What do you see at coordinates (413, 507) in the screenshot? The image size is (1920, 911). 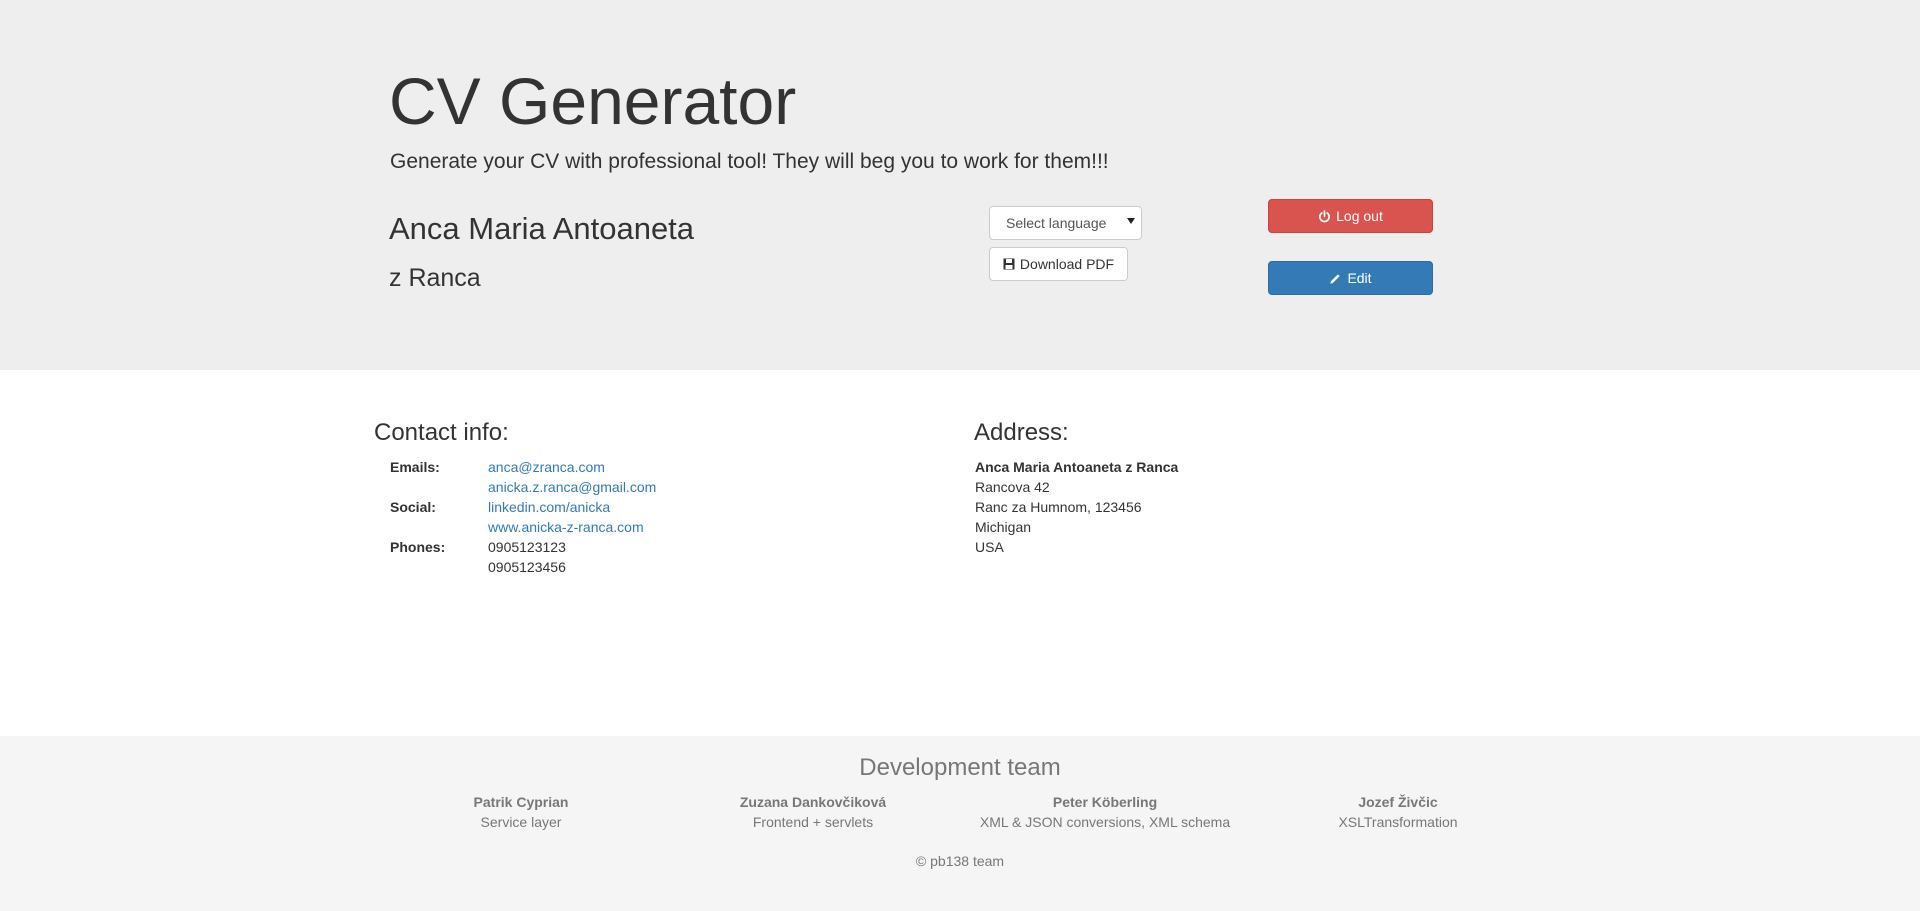 I see `social-label: Social:` at bounding box center [413, 507].